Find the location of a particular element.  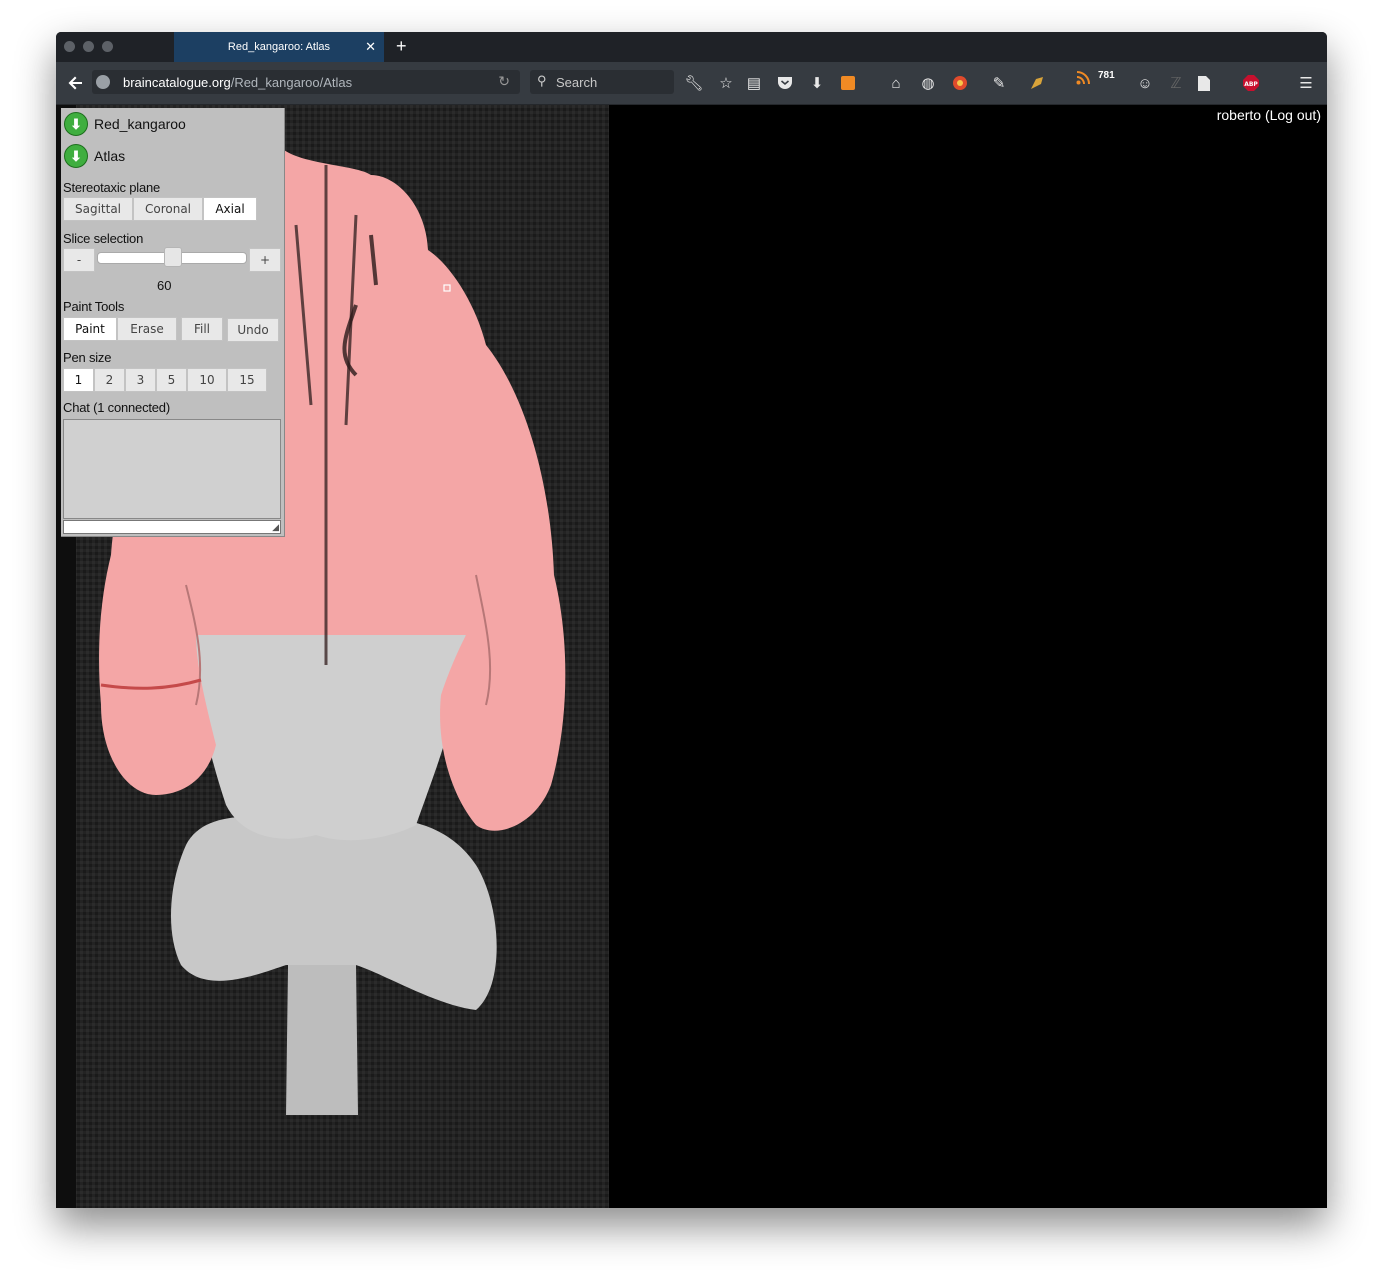

new-tab-button: + is located at coordinates (401, 46).